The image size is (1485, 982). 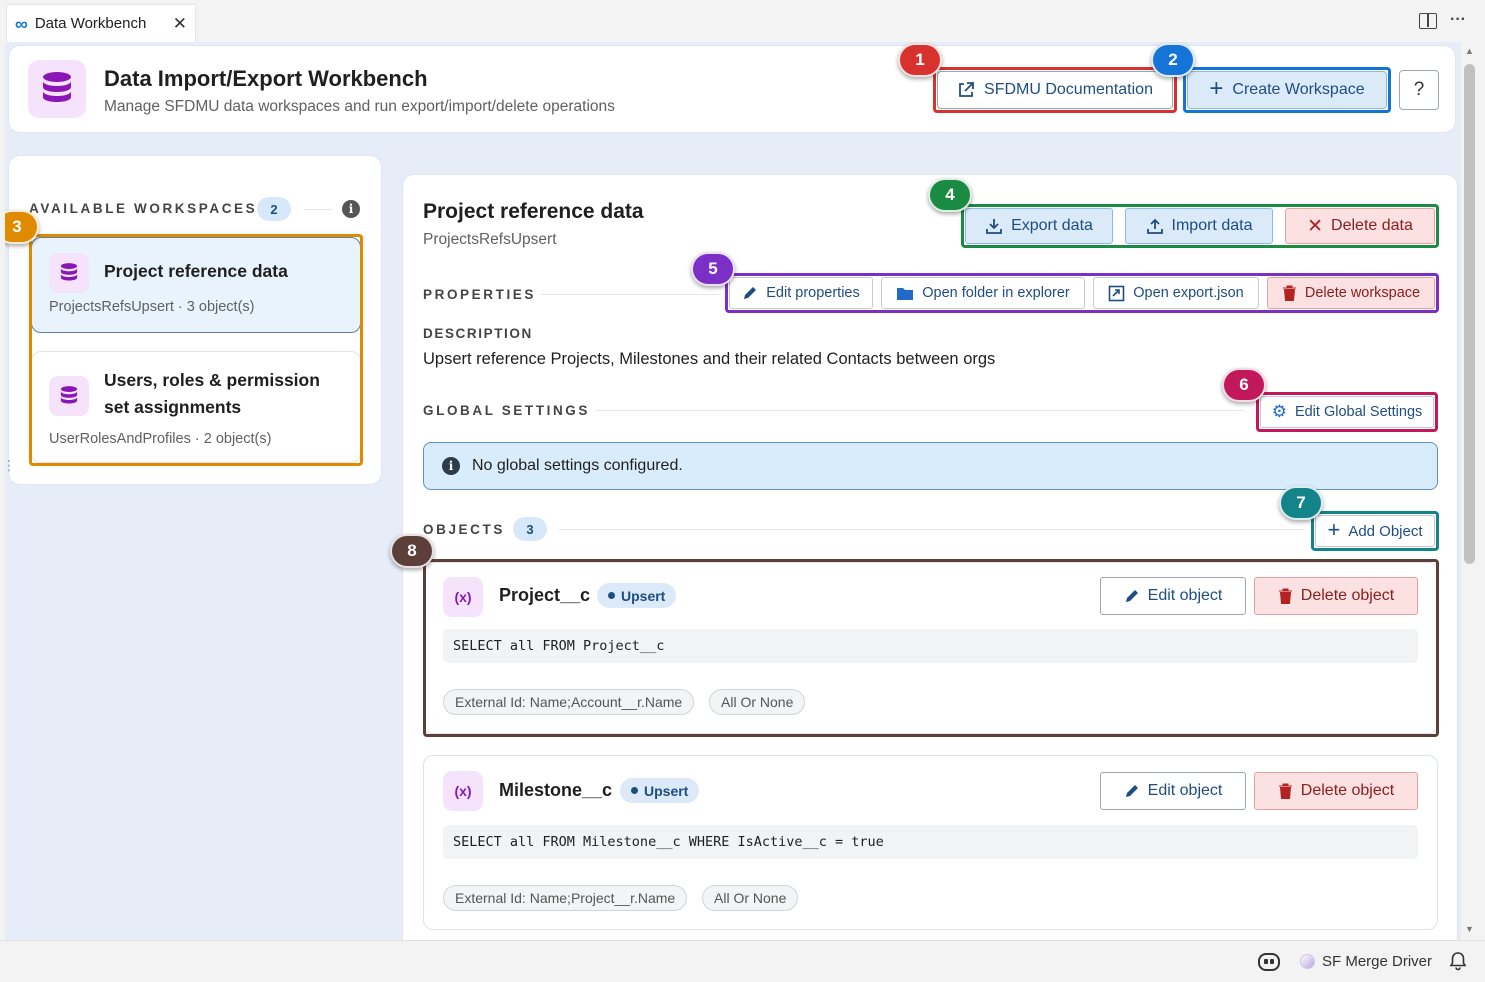 What do you see at coordinates (1301, 503) in the screenshot?
I see `step-marker-7: 7` at bounding box center [1301, 503].